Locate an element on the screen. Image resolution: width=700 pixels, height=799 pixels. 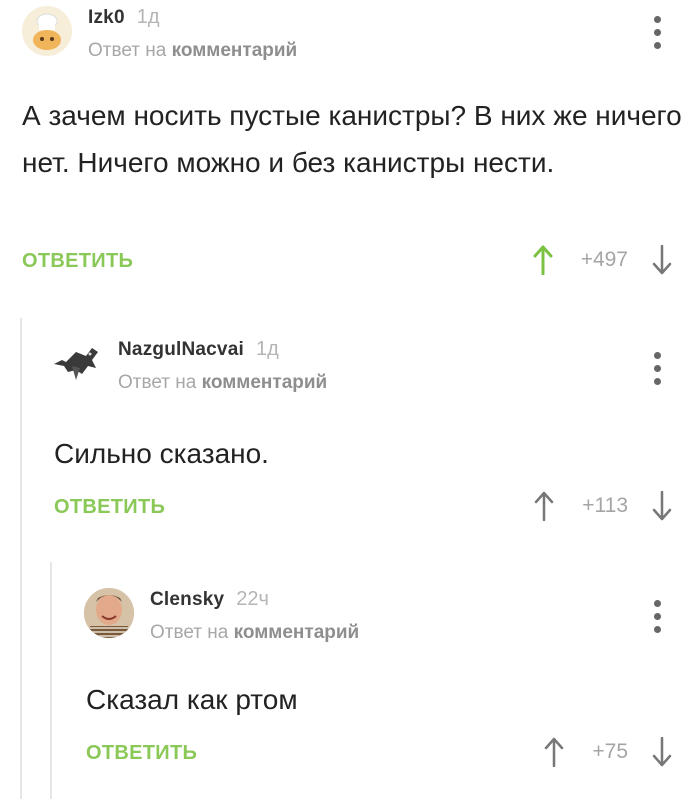
portrait-photo-avatar-icon is located at coordinates (109, 613).